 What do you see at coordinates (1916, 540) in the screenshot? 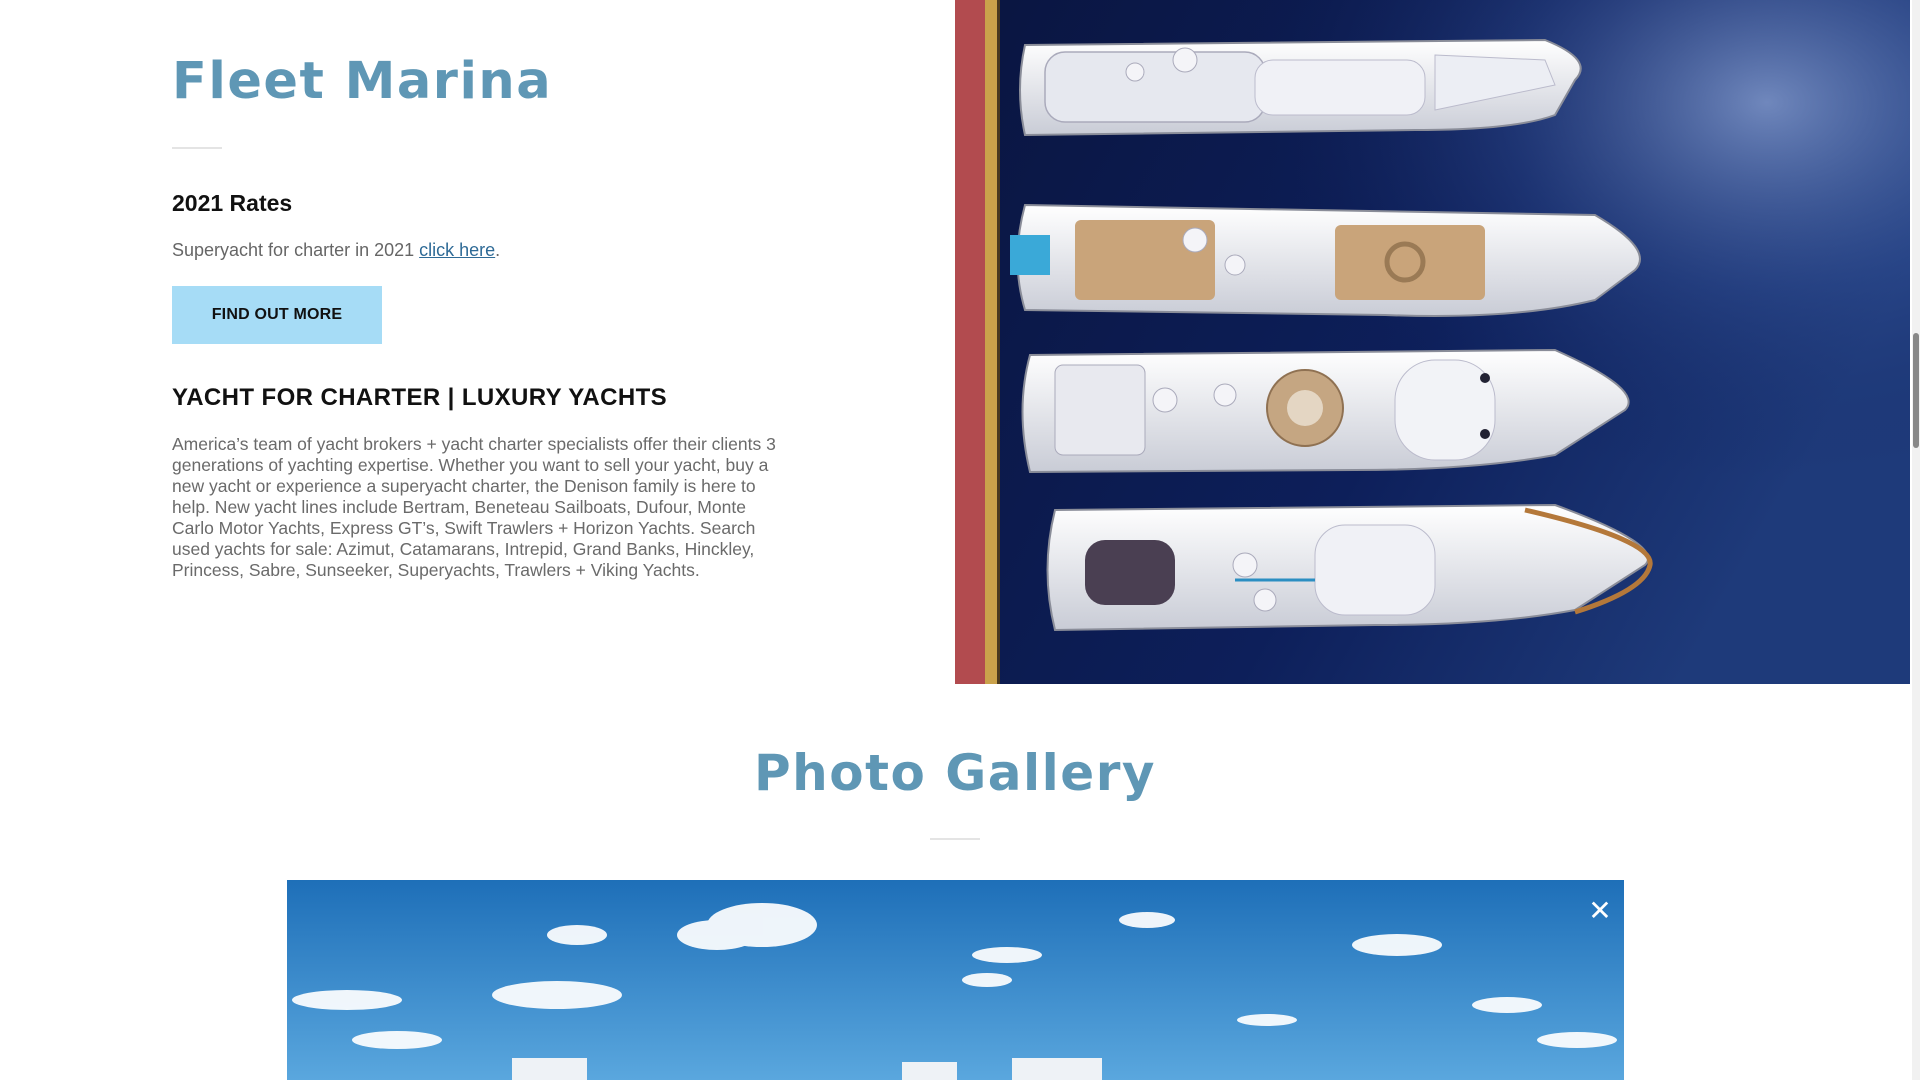
I see `page-scrollbar` at bounding box center [1916, 540].